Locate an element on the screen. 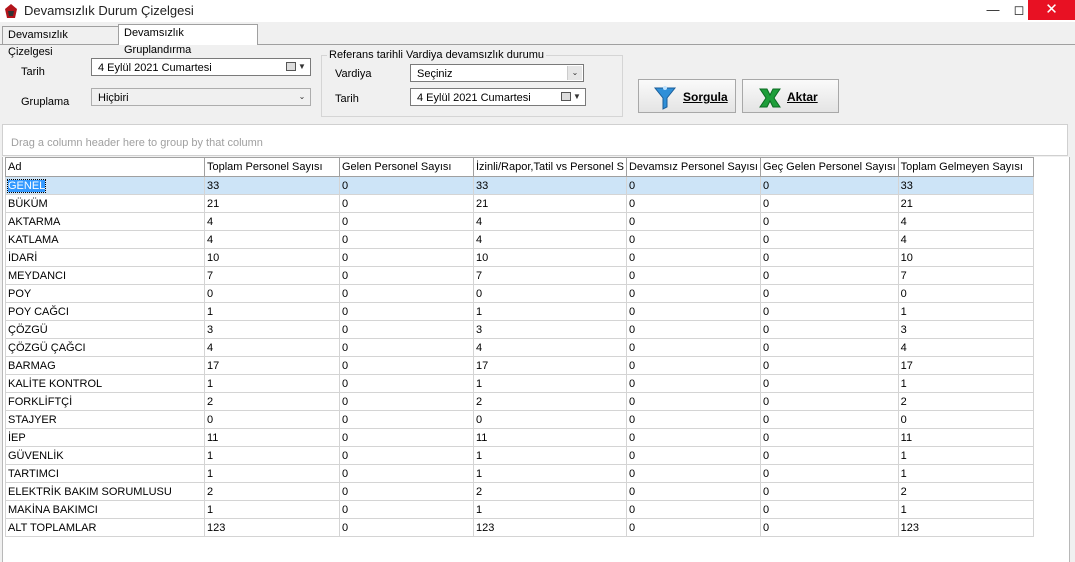 This screenshot has height=562, width=1075. aktar-button: Aktar is located at coordinates (790, 96).